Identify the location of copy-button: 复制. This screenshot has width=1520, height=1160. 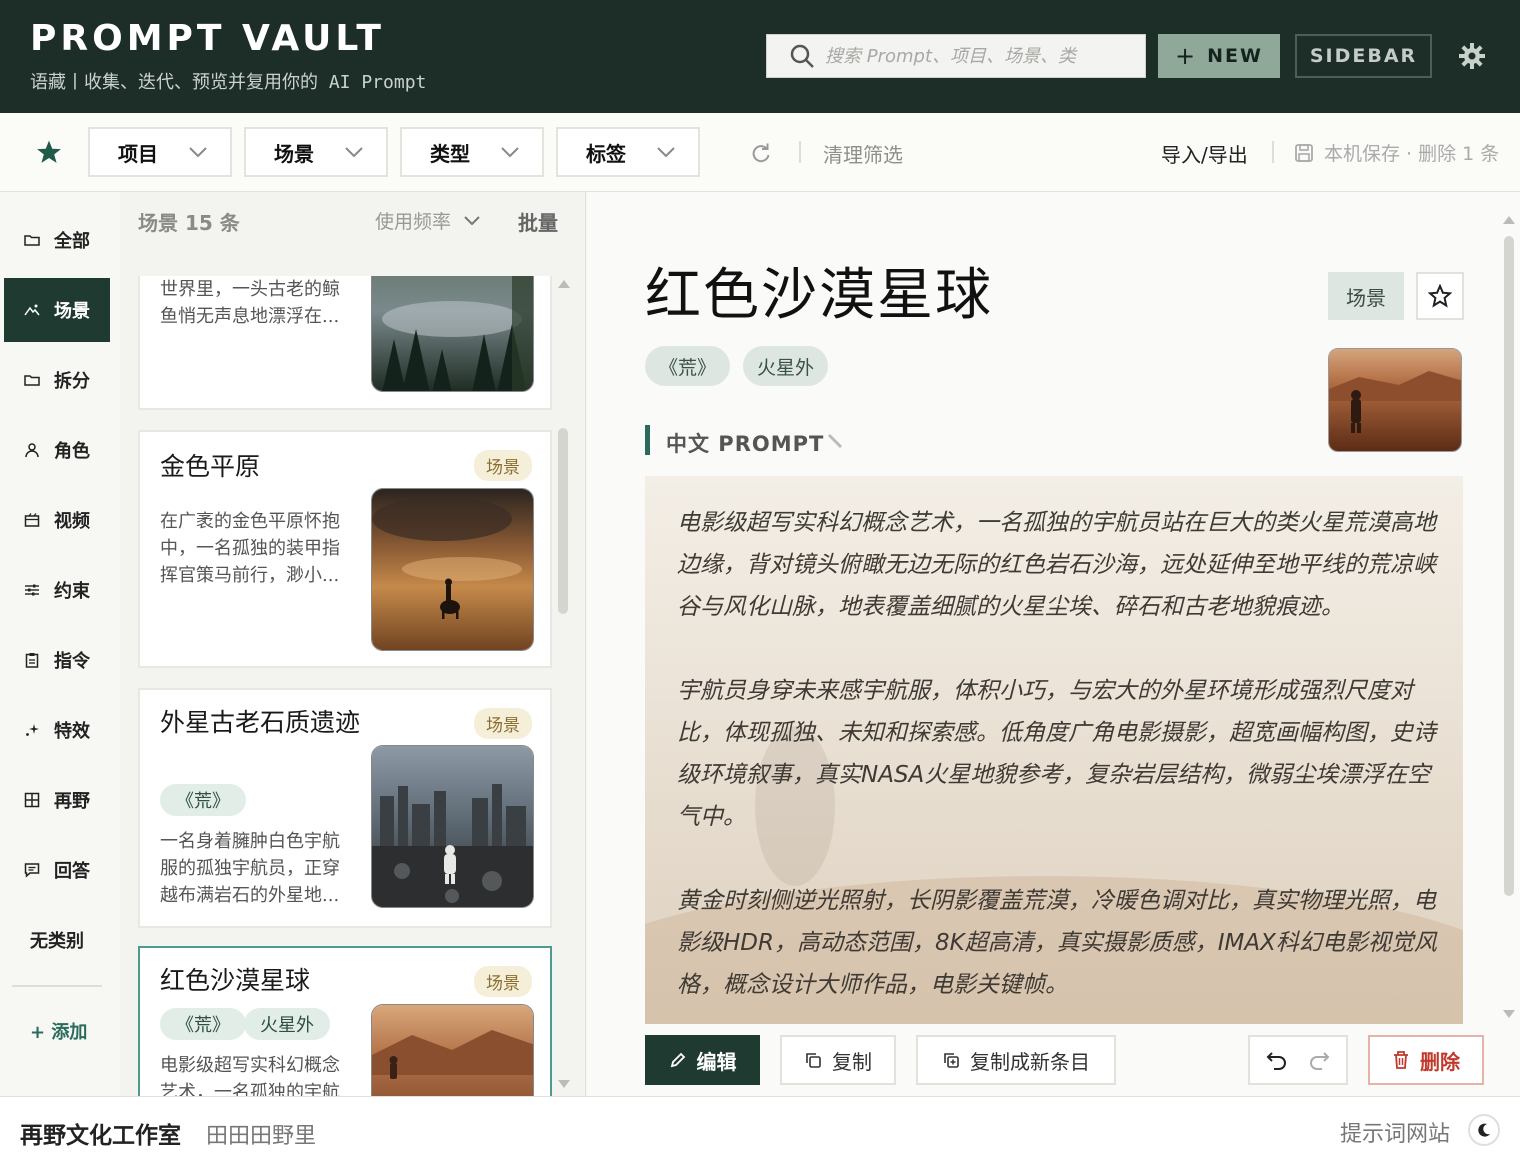
(838, 1060).